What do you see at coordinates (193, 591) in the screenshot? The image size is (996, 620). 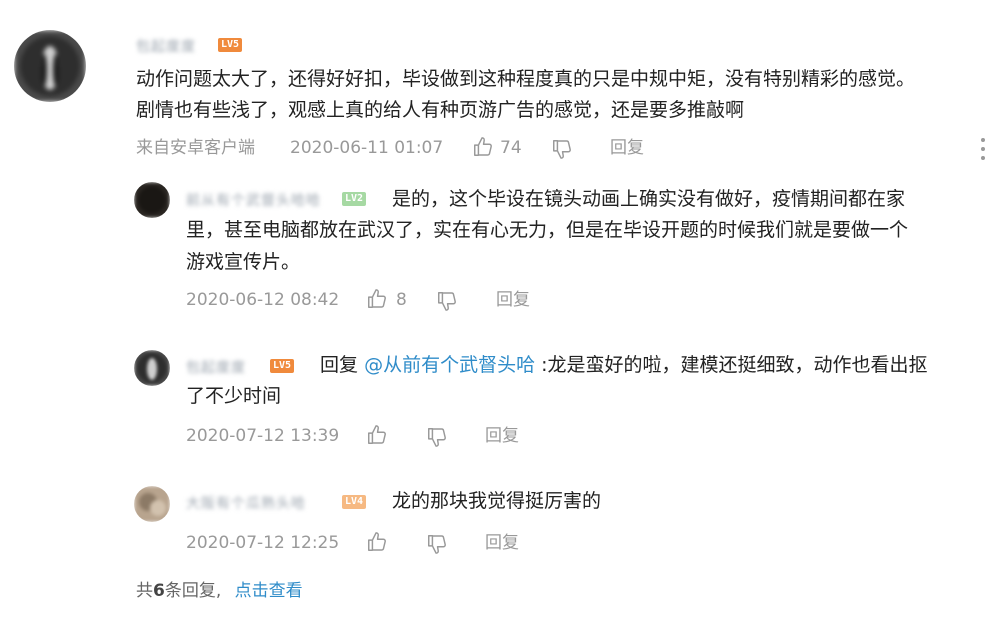 I see `total-suffix: 条回复,` at bounding box center [193, 591].